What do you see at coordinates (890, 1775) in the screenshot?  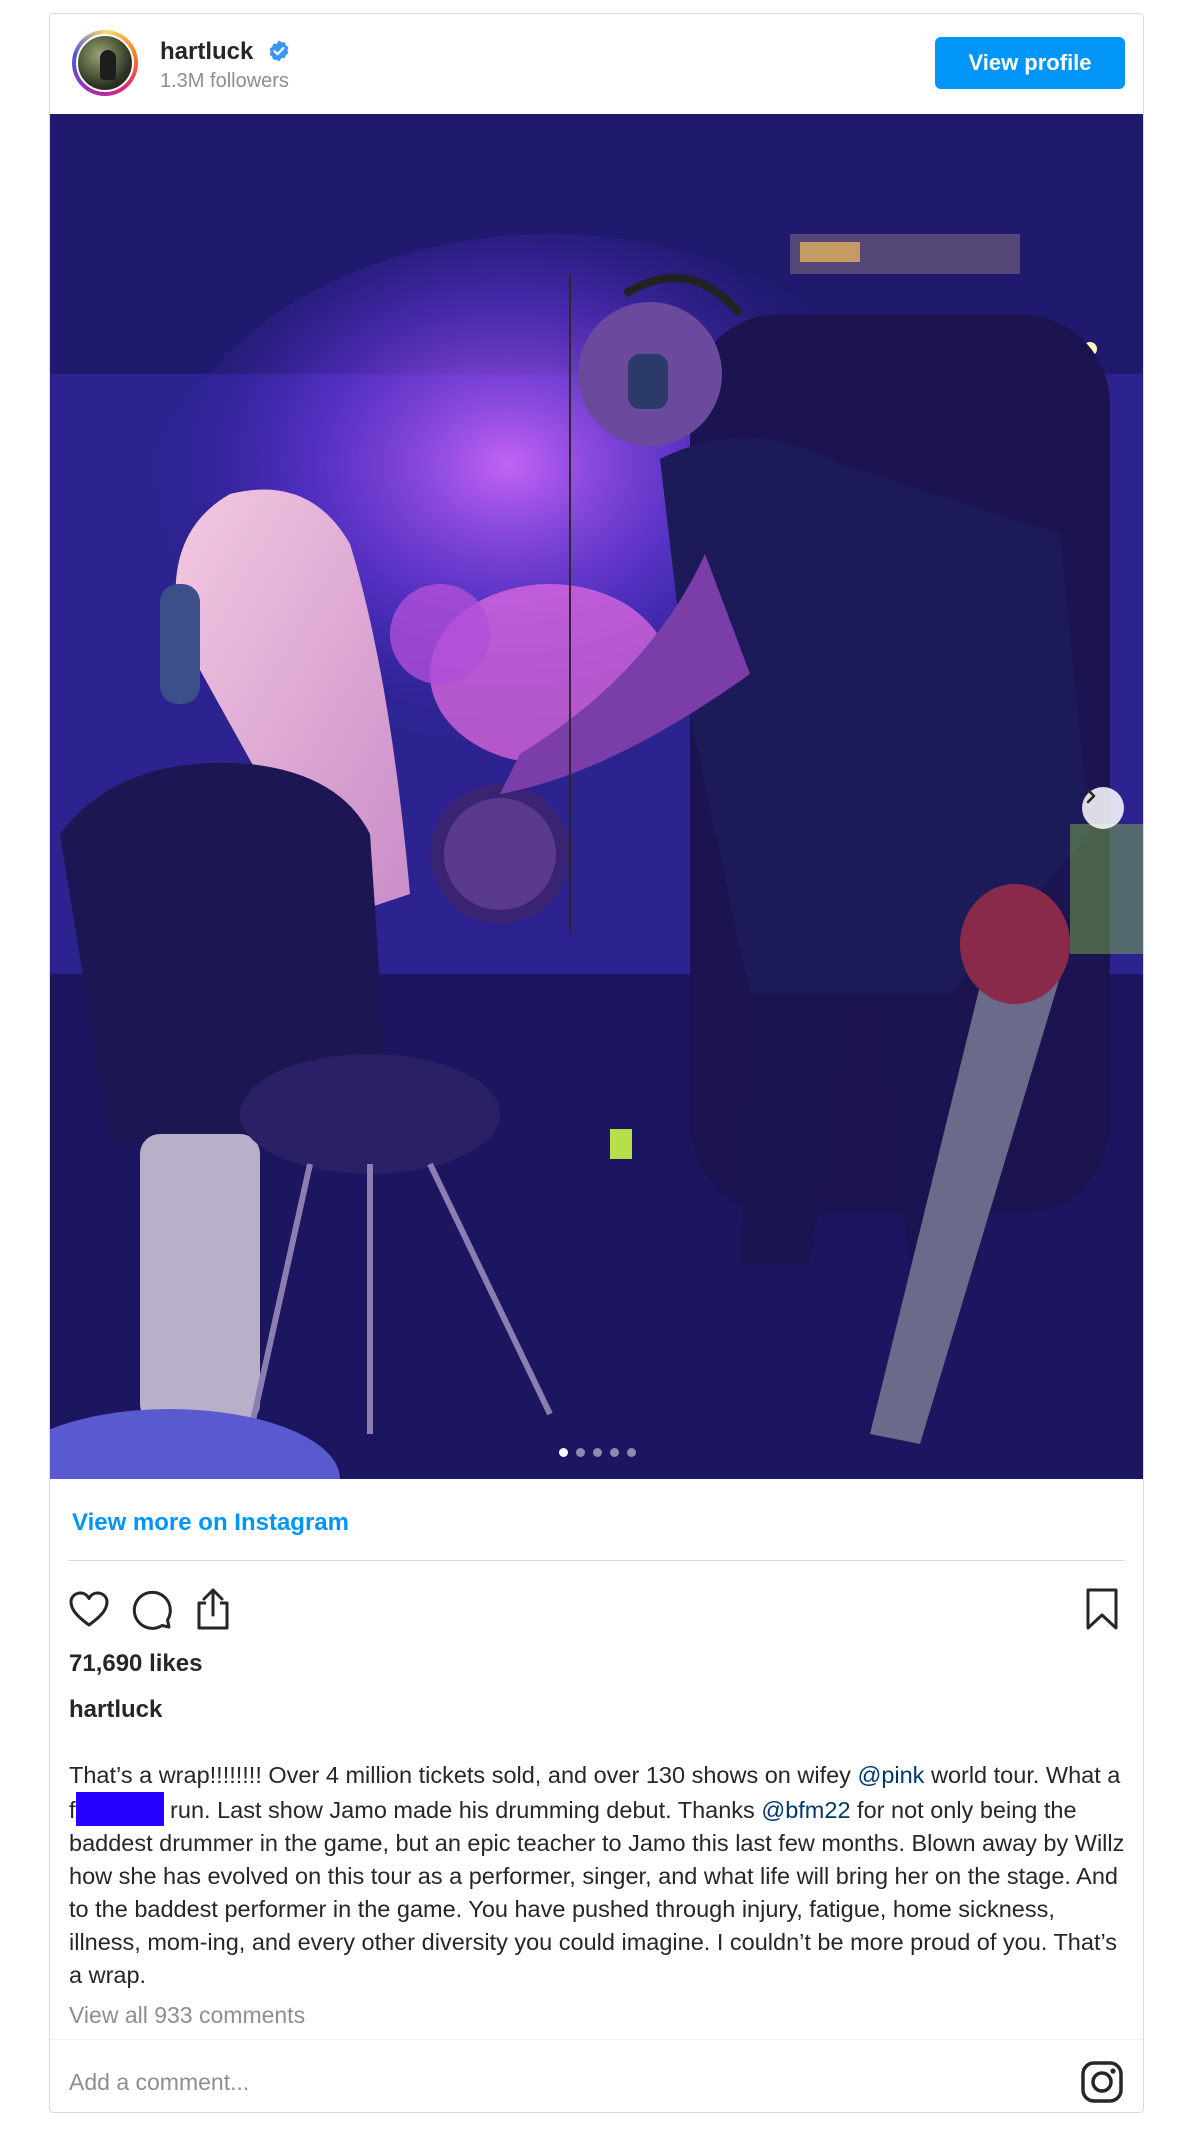 I see `mention-link-pink: @pink` at bounding box center [890, 1775].